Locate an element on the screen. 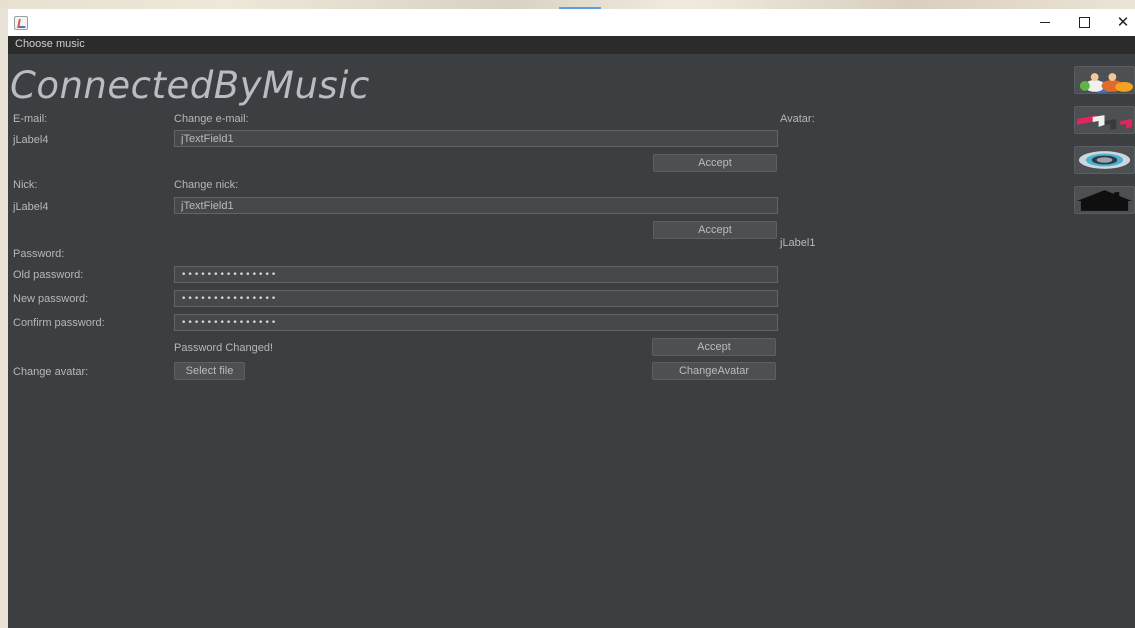  change-avatar-label: Change avatar: is located at coordinates (51, 372).